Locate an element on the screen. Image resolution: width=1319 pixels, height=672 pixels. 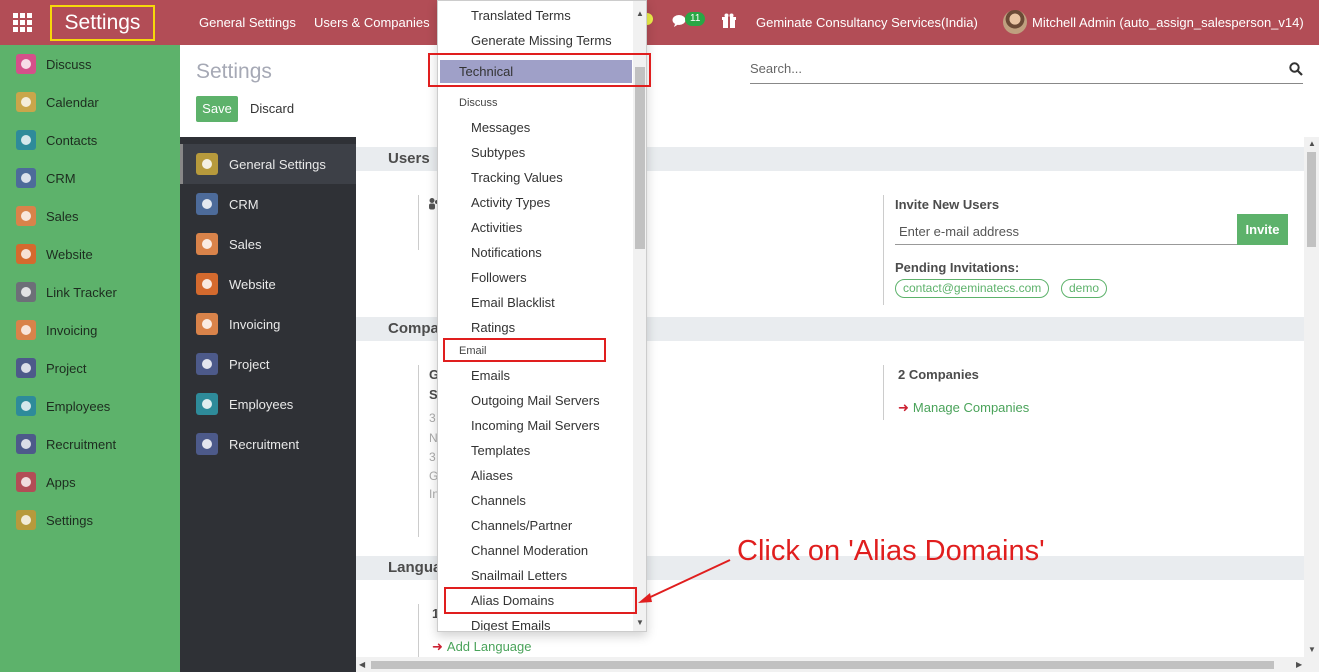
menu-scrollbar: ▲ ▼ is located at coordinates (639, 316).